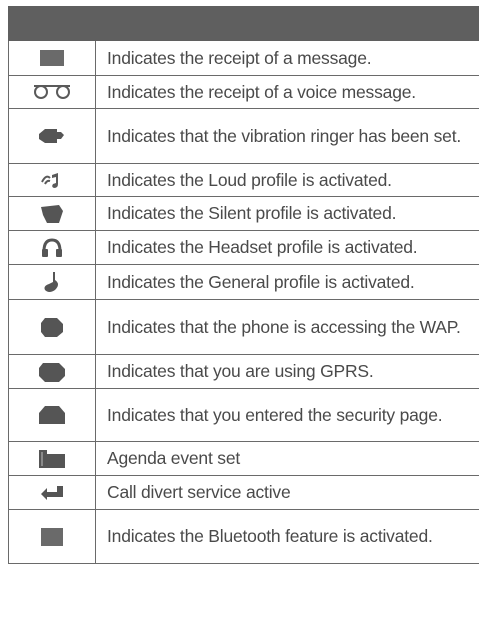  Describe the element at coordinates (174, 458) in the screenshot. I see `row-description: Agenda event set` at that location.